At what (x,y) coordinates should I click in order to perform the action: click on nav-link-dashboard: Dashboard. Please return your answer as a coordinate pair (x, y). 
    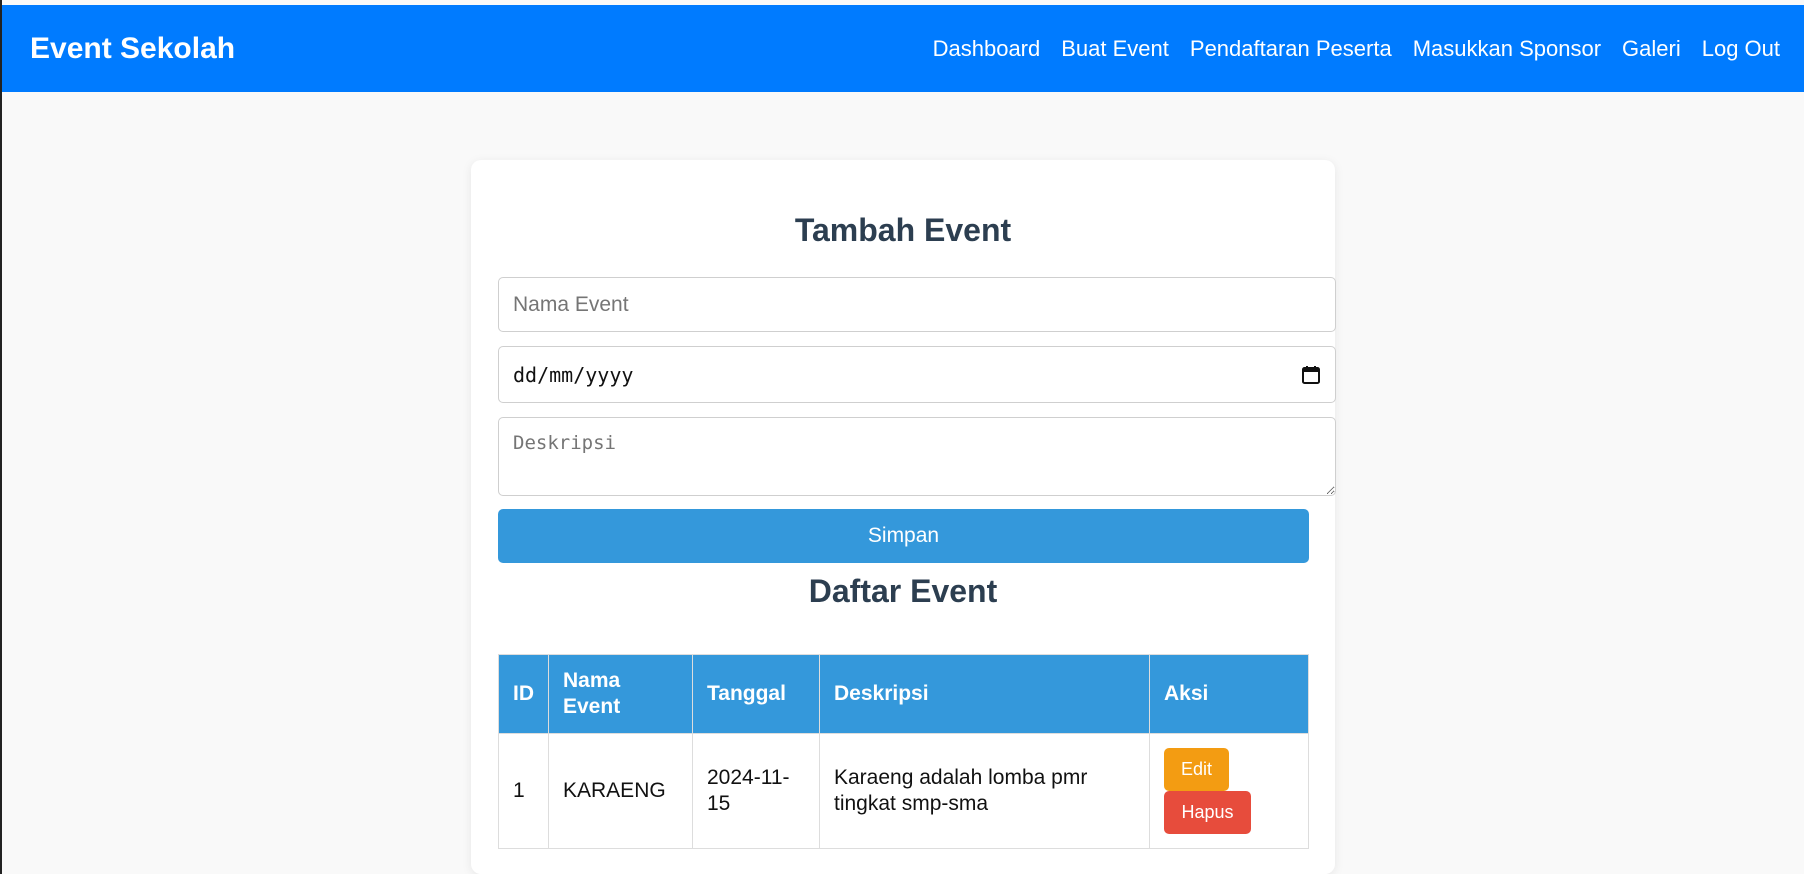
    Looking at the image, I should click on (987, 49).